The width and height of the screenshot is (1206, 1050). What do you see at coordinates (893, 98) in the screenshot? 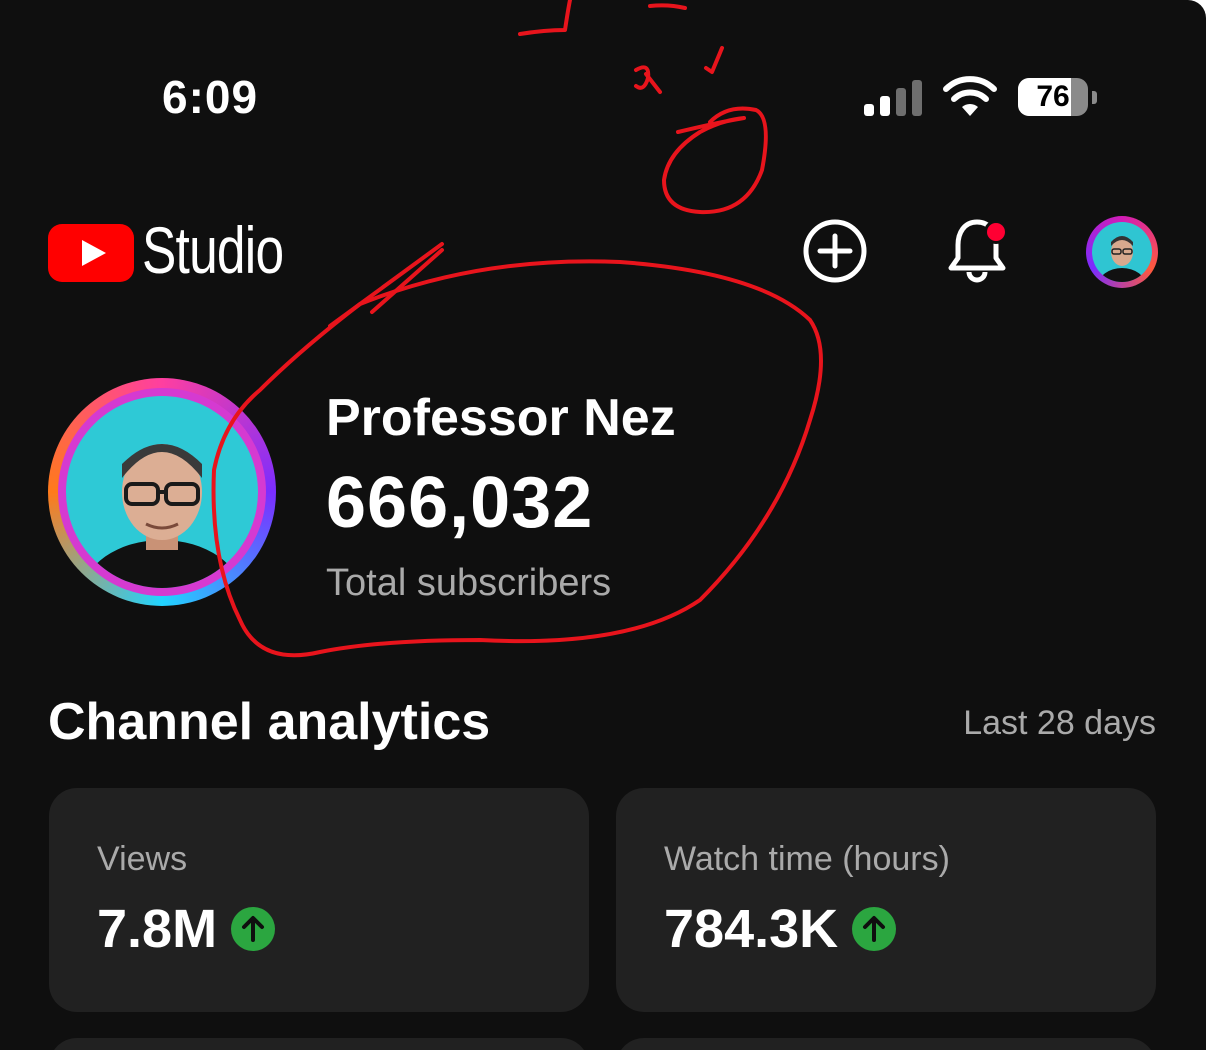
I see `cellular-signal-icon` at bounding box center [893, 98].